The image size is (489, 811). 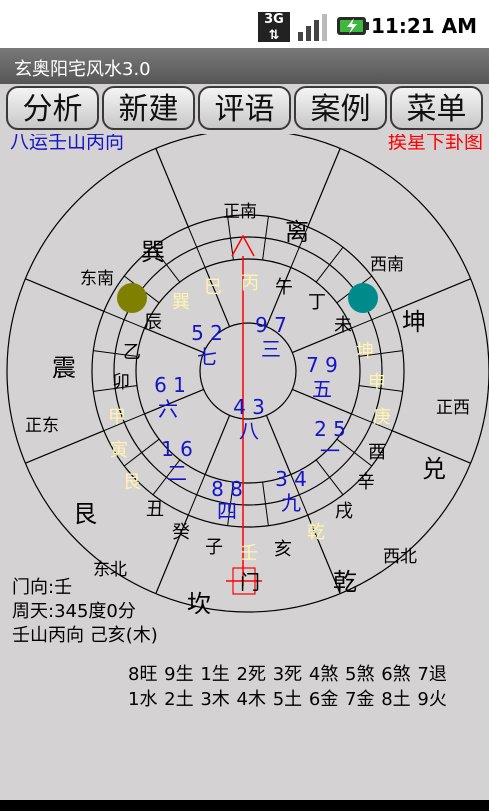 I want to click on mountain-chen: 辰, so click(x=153, y=322).